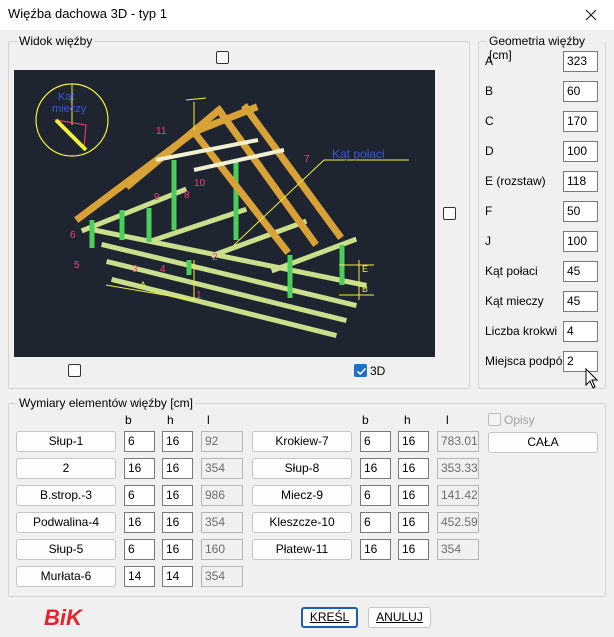  I want to click on svg-text: 1, so click(199, 295).